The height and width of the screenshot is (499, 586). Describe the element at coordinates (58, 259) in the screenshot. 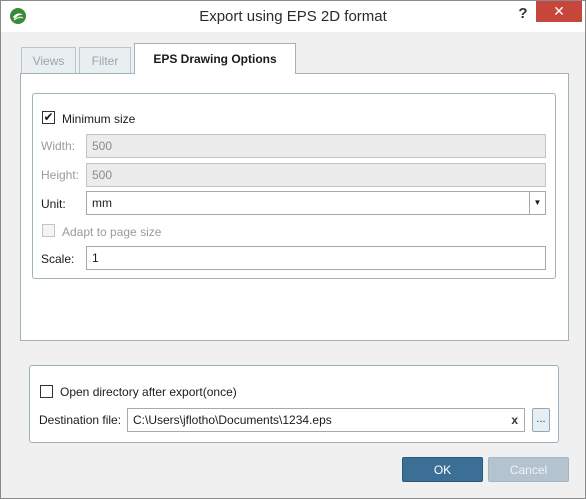

I see `scale-label: Scale:` at that location.